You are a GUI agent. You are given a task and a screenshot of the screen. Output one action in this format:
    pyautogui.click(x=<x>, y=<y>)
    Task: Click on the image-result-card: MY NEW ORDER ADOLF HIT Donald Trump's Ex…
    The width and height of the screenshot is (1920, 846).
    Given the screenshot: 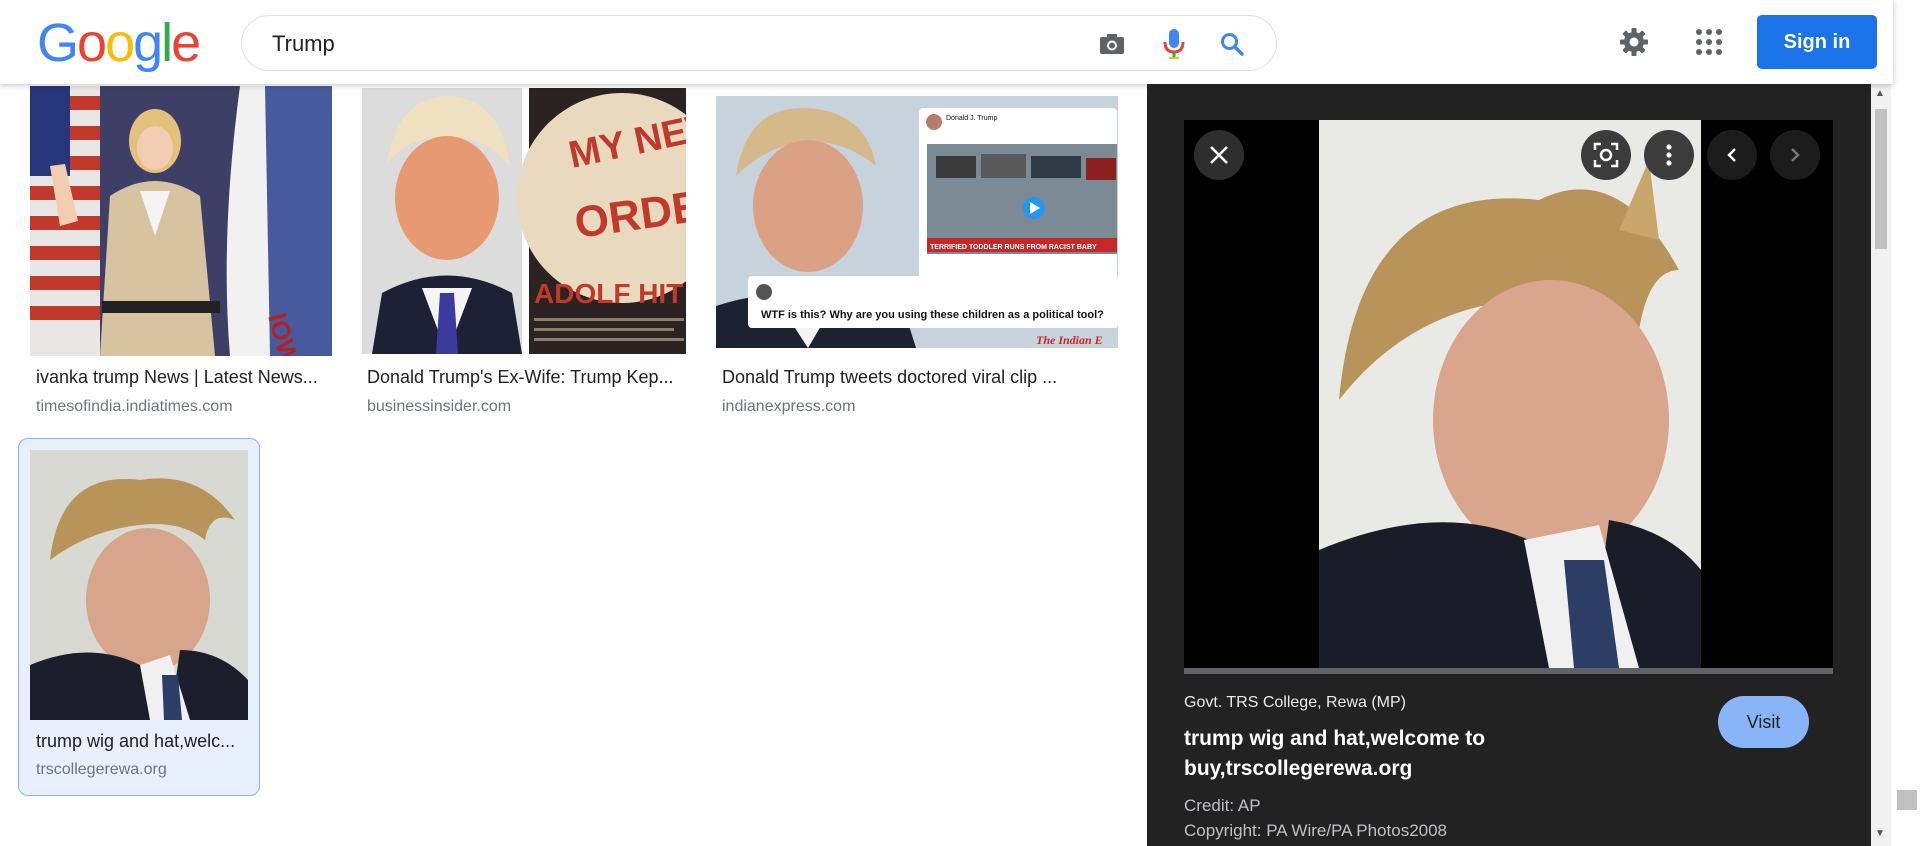 What is the action you would take?
    pyautogui.click(x=522, y=252)
    